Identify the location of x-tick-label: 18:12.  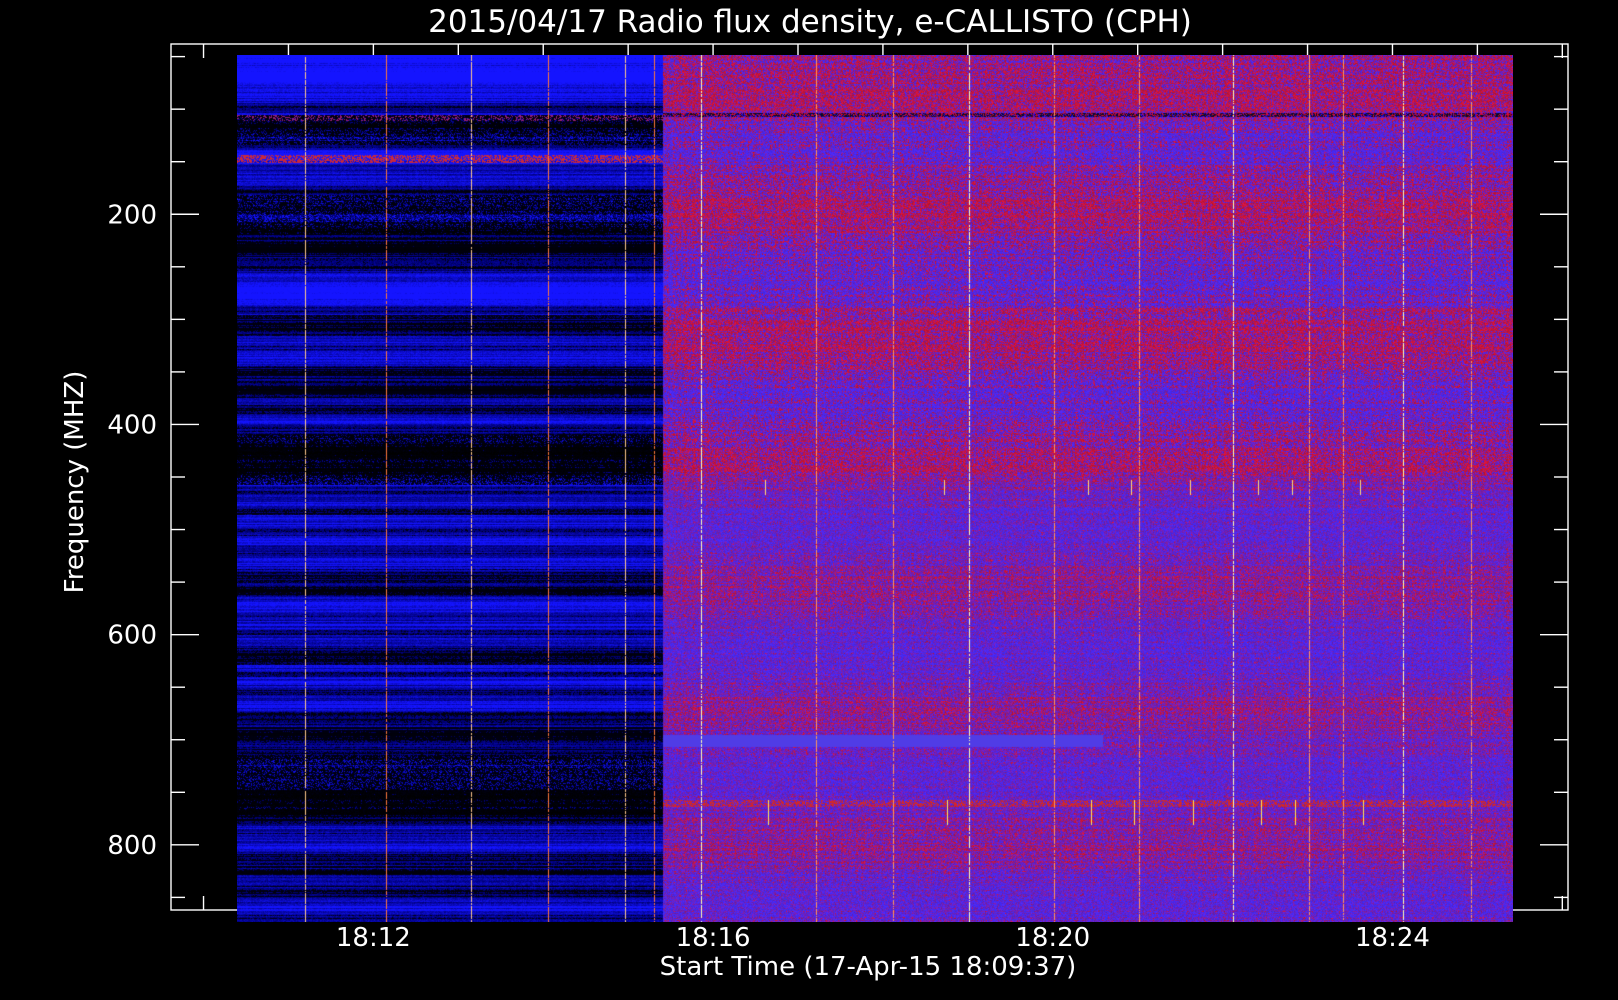
(373, 938).